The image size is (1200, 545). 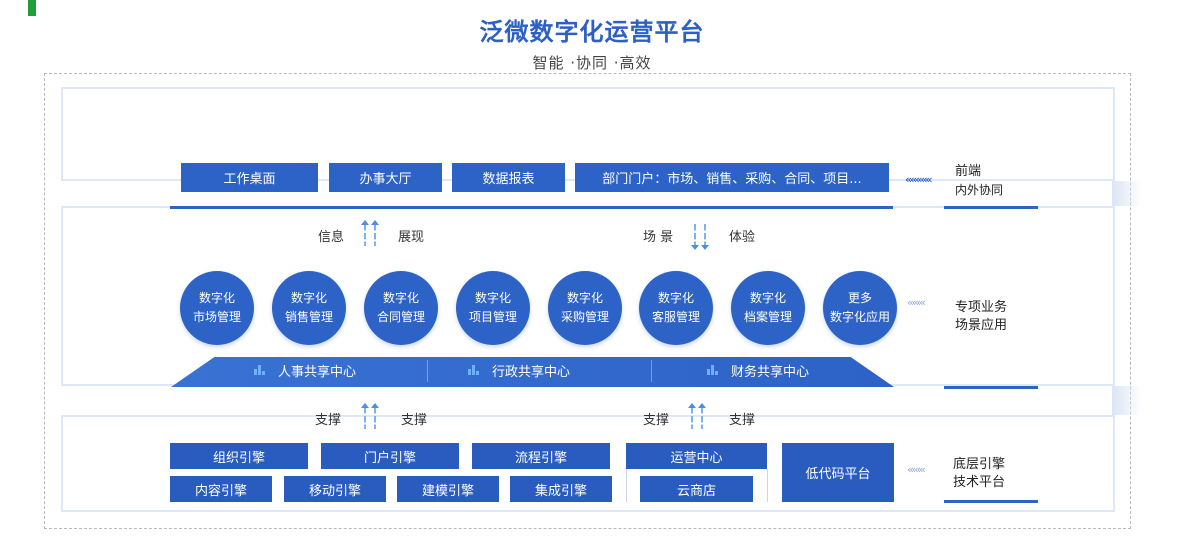 I want to click on module-contract: 数字化 合同管理, so click(x=401, y=308).